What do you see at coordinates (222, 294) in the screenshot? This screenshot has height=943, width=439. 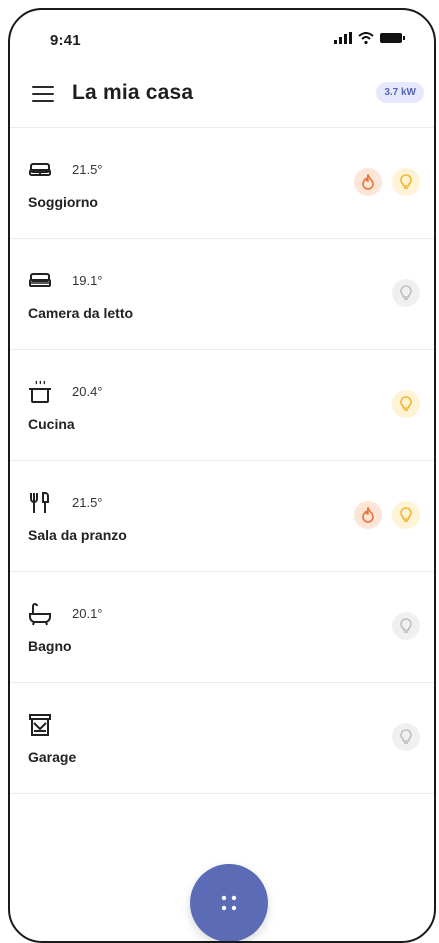 I see `room-row-camera-da-letto: 19.1° Camera da letto` at bounding box center [222, 294].